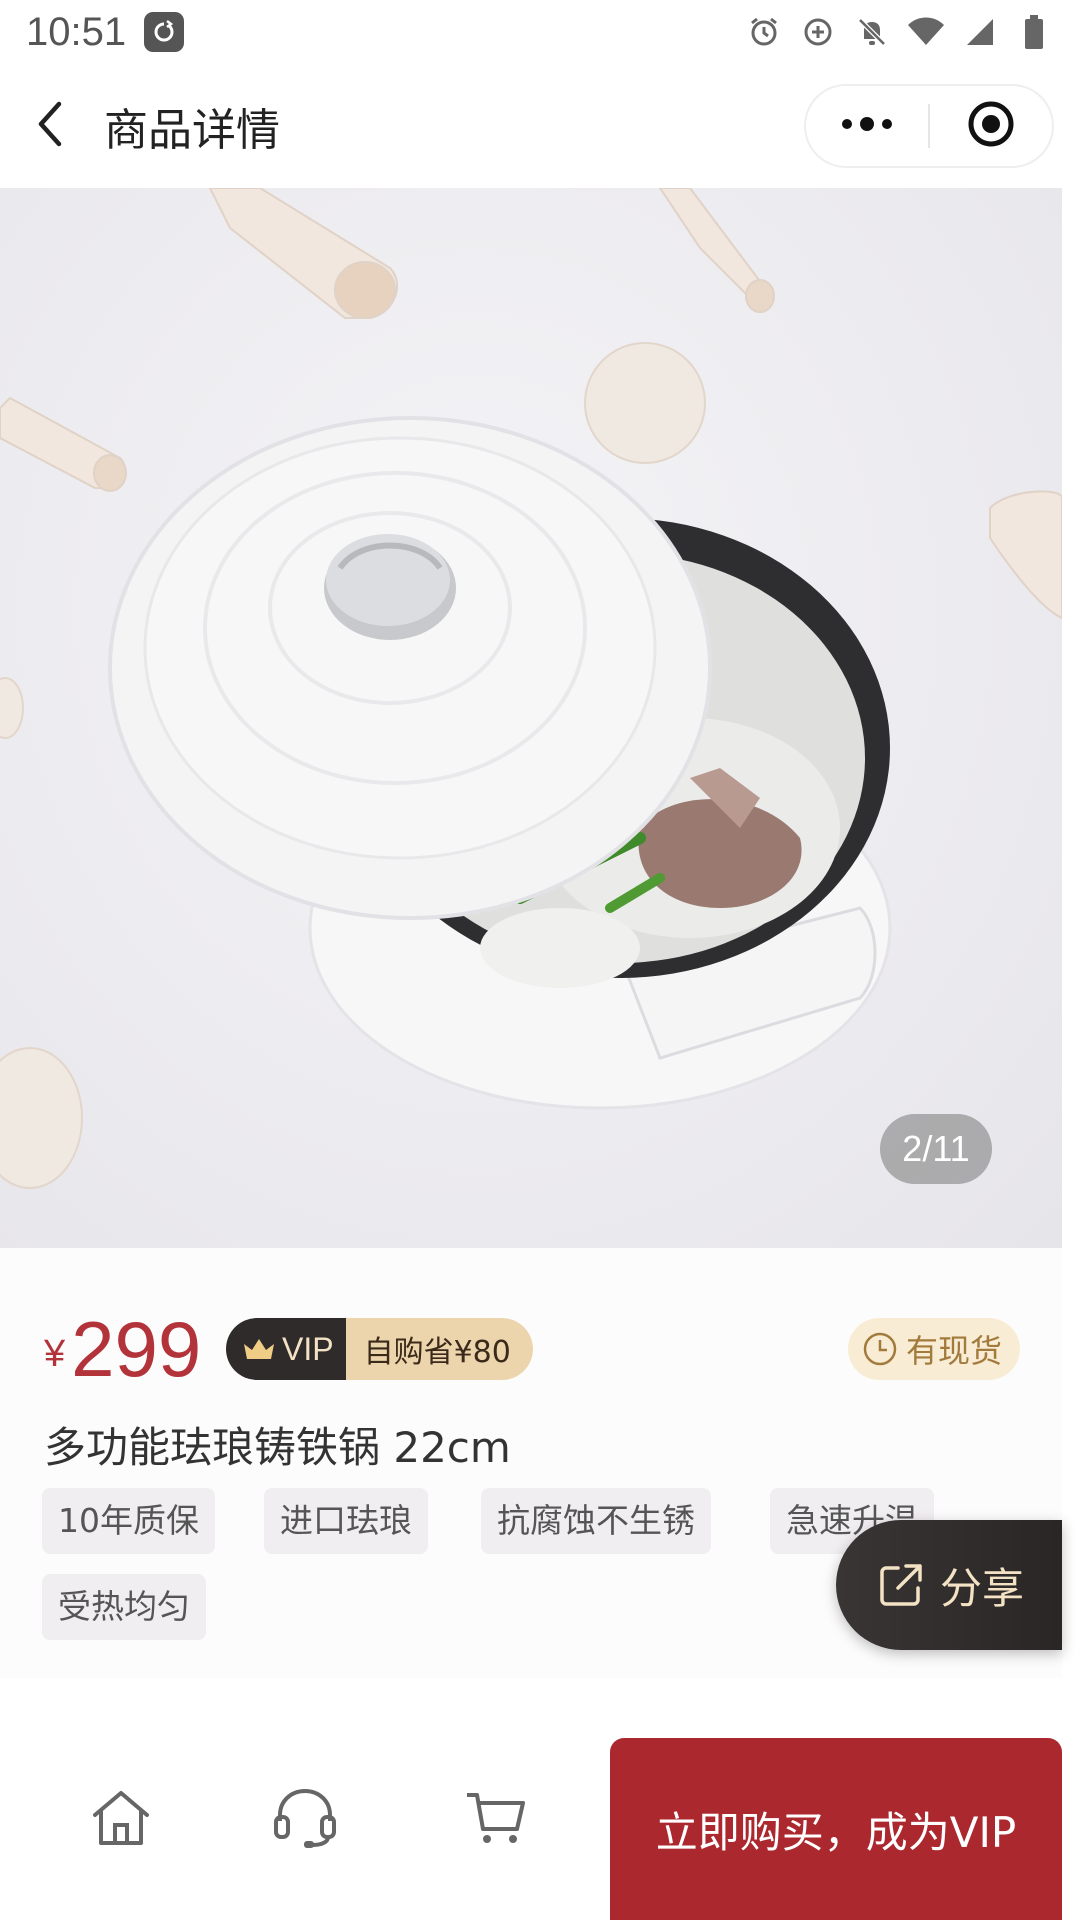  I want to click on share-icon, so click(901, 1585).